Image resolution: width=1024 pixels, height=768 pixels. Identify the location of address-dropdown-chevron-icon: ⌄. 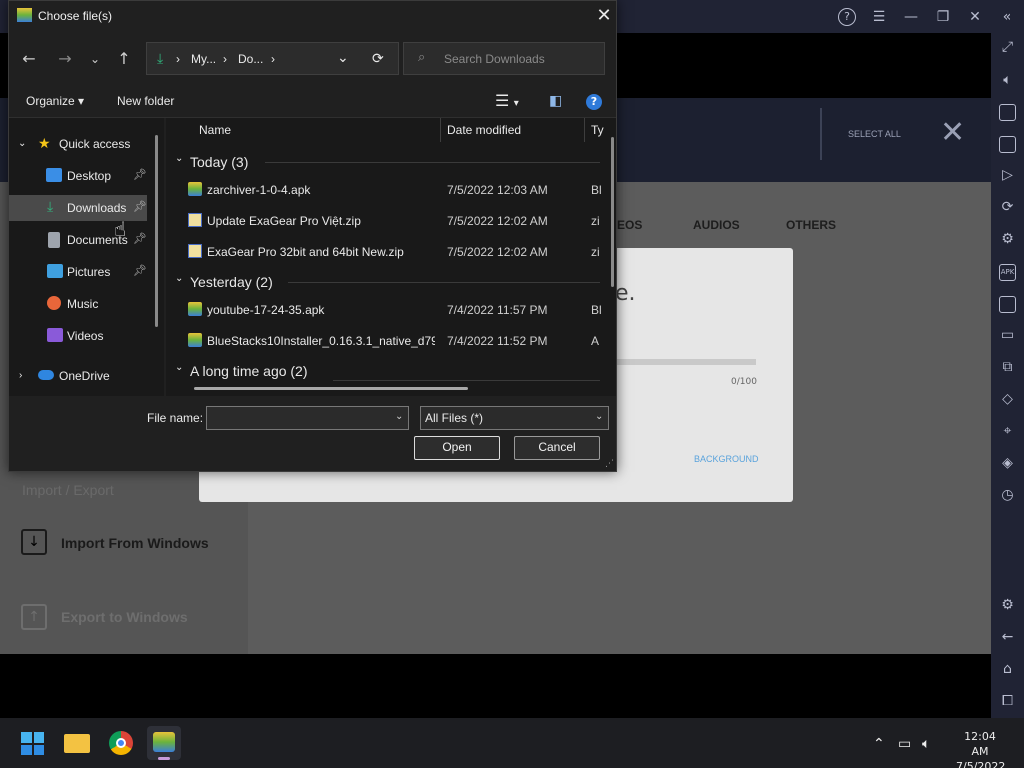
(343, 57).